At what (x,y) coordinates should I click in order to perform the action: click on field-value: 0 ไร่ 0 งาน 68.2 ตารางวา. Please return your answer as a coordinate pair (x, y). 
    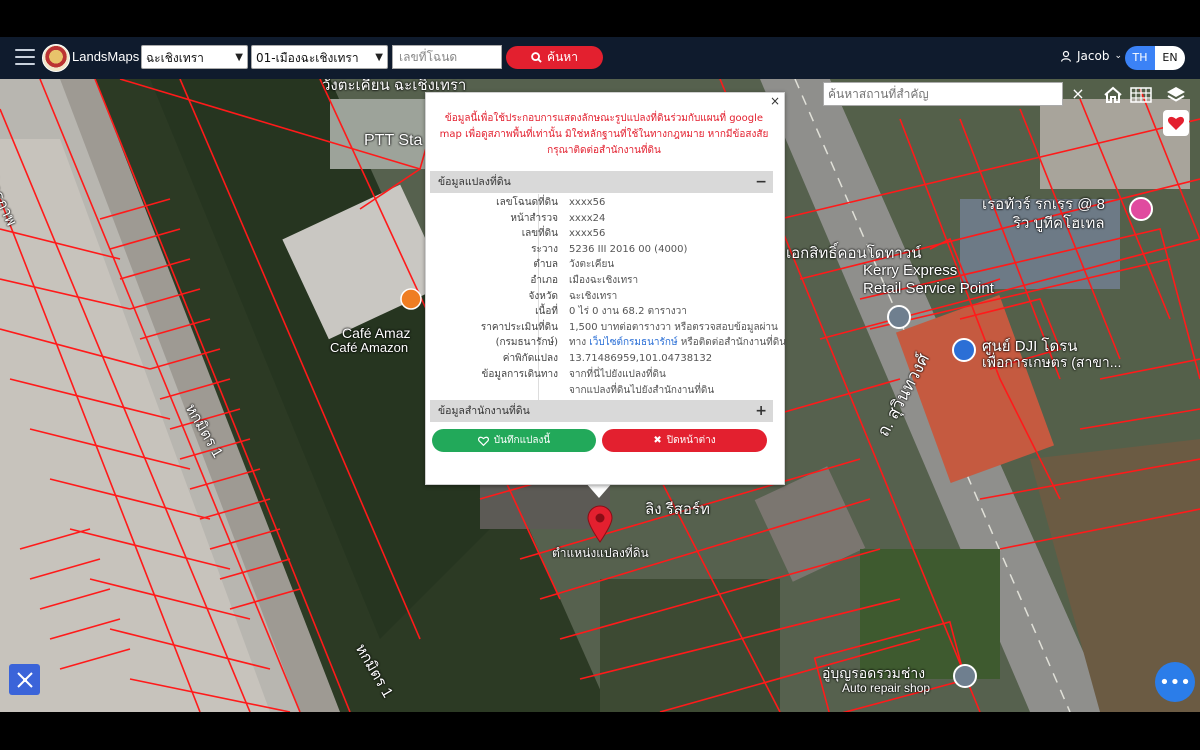
    Looking at the image, I should click on (628, 311).